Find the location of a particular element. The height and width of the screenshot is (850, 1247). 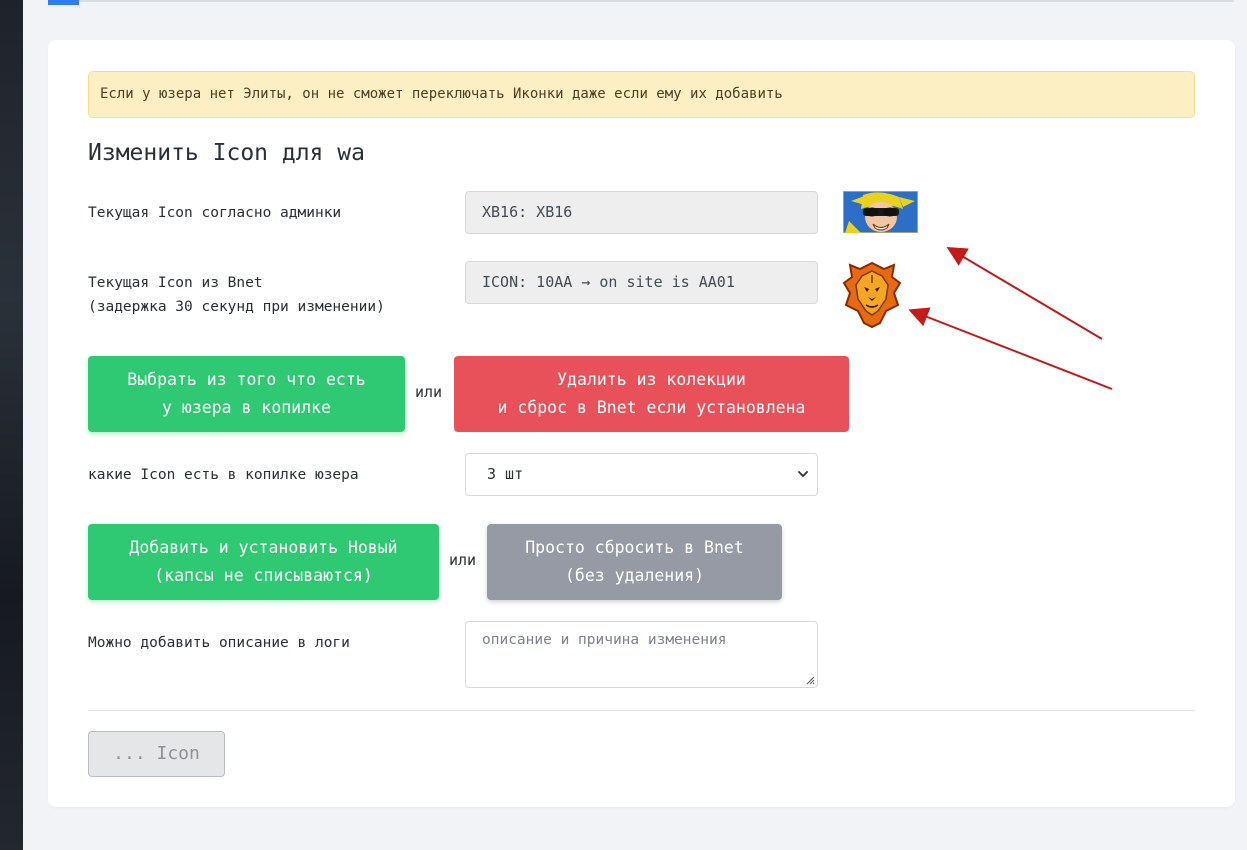

or-label-bottom: или is located at coordinates (463, 560).